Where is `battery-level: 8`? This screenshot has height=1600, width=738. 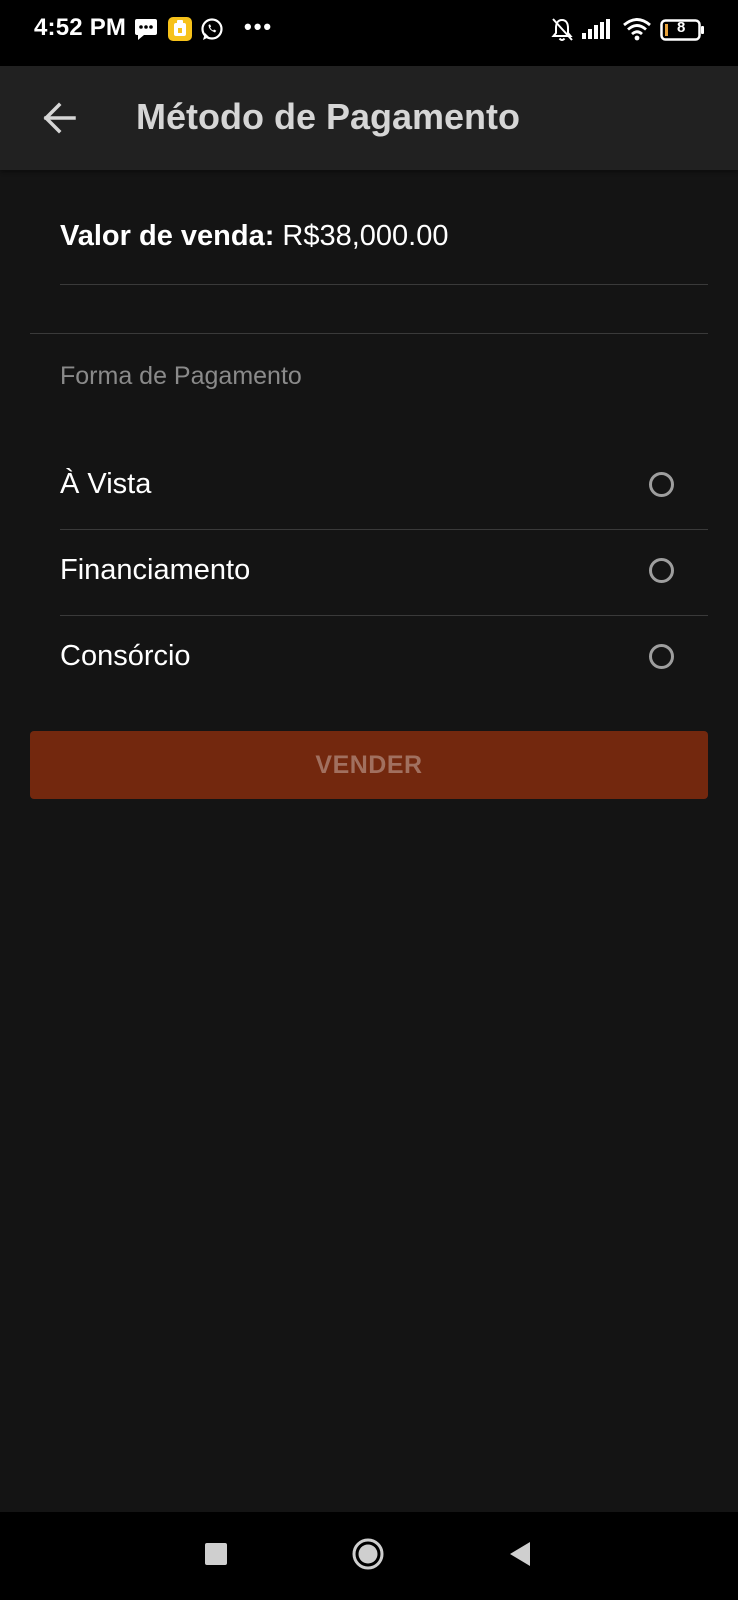 battery-level: 8 is located at coordinates (681, 27).